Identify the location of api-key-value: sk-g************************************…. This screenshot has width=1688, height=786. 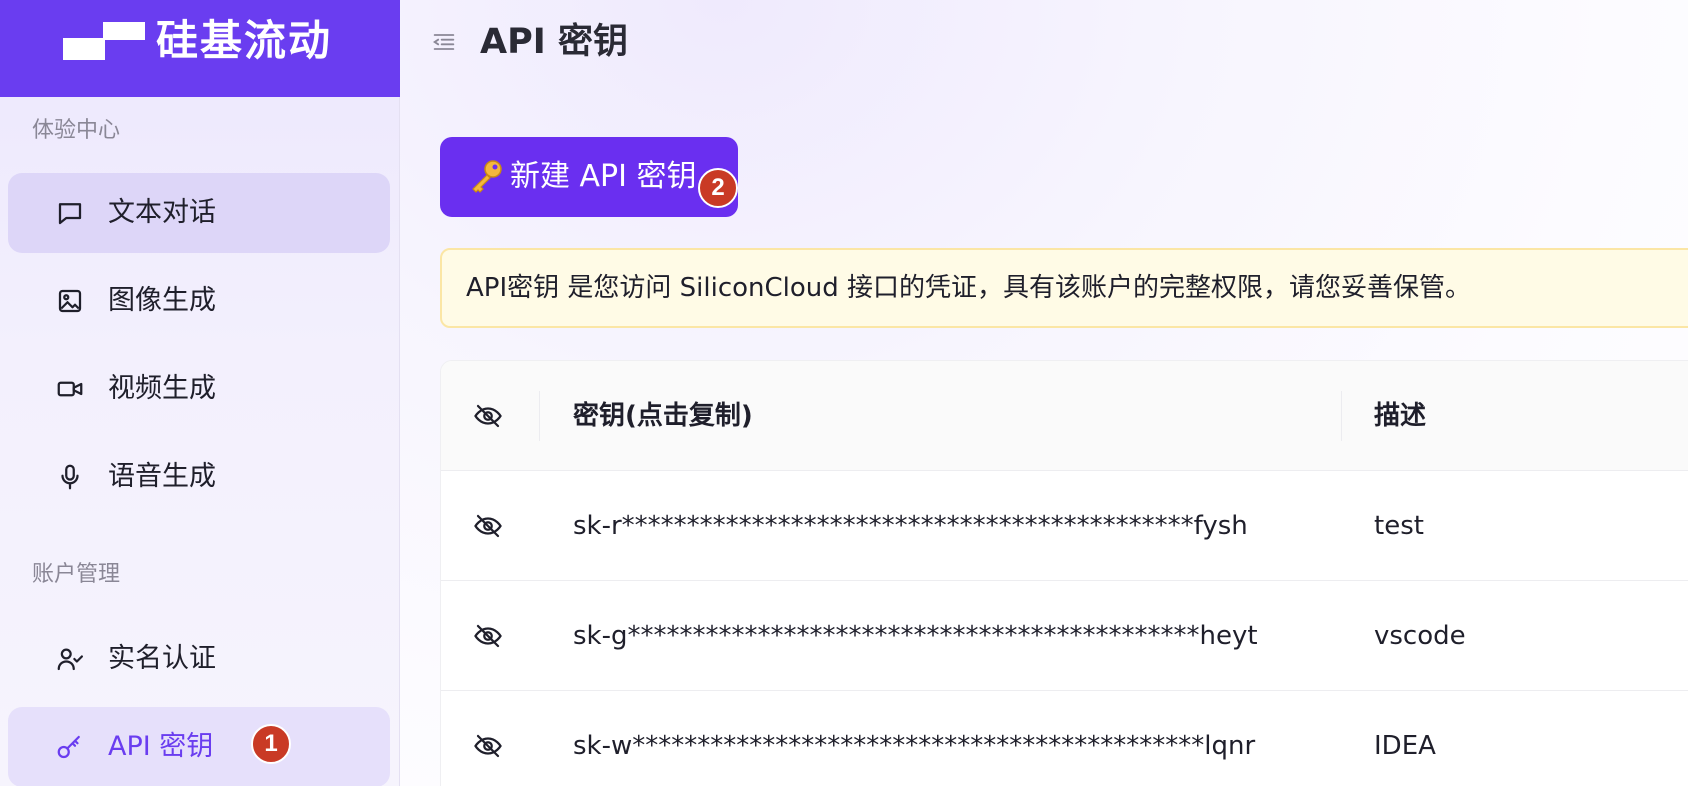
(915, 636).